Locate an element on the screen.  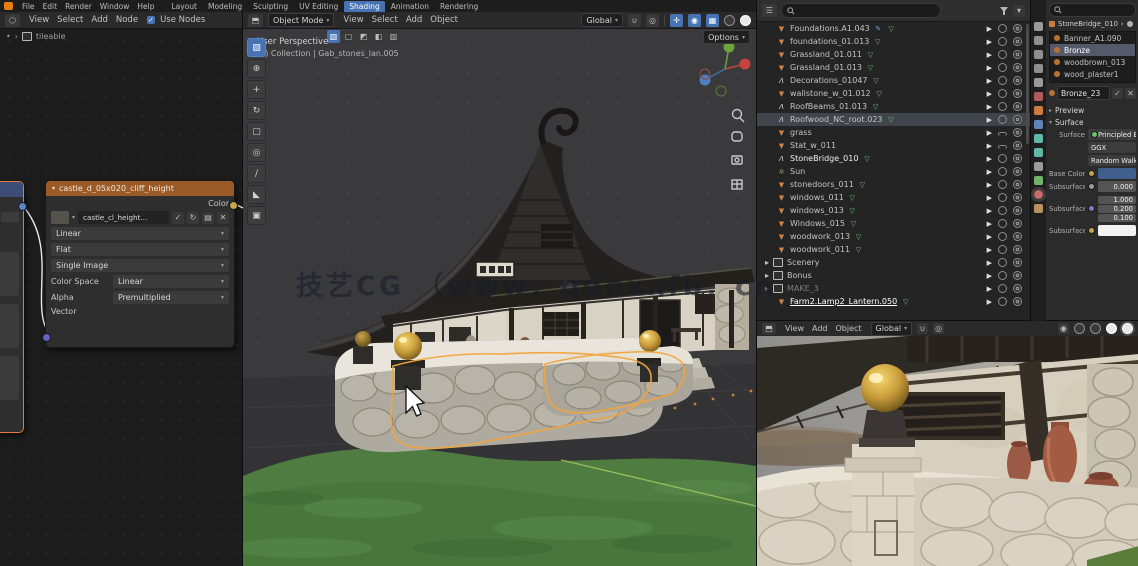
rendered-scene is located at coordinates (947, 451).